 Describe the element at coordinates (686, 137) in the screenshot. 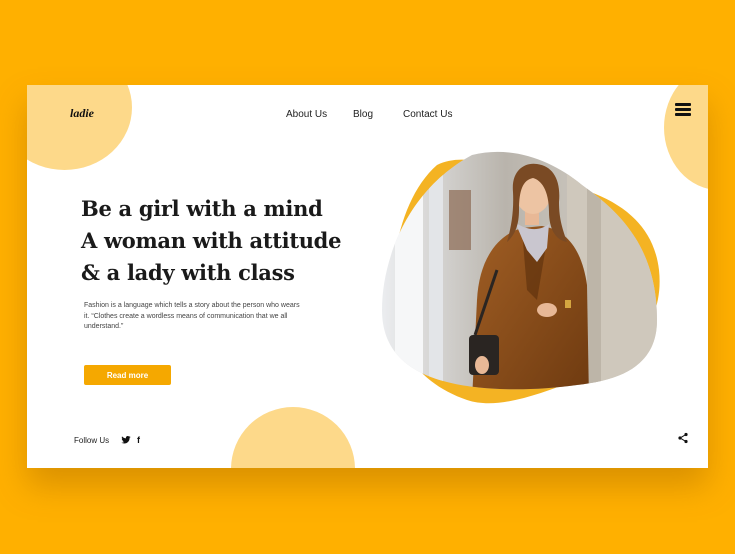

I see `decorative-circle-top-right` at that location.